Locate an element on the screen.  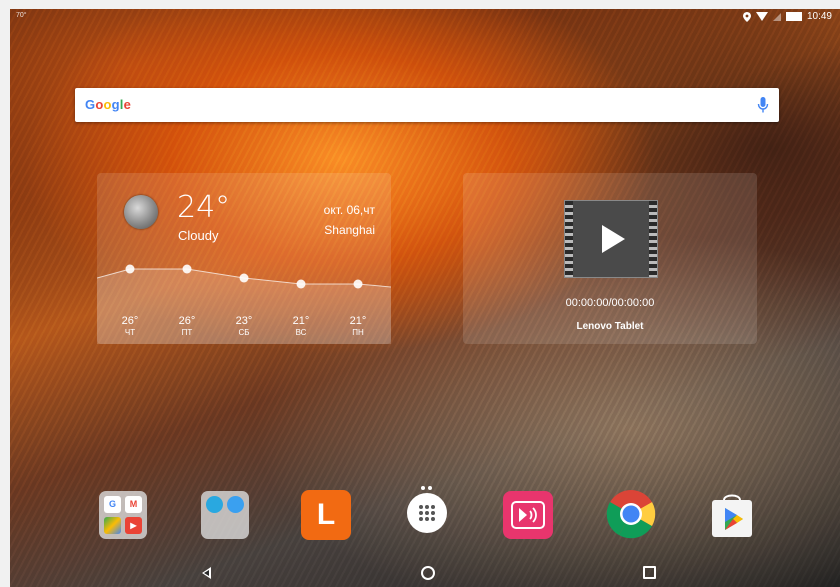
current-temperature: 24° is located at coordinates (204, 207).